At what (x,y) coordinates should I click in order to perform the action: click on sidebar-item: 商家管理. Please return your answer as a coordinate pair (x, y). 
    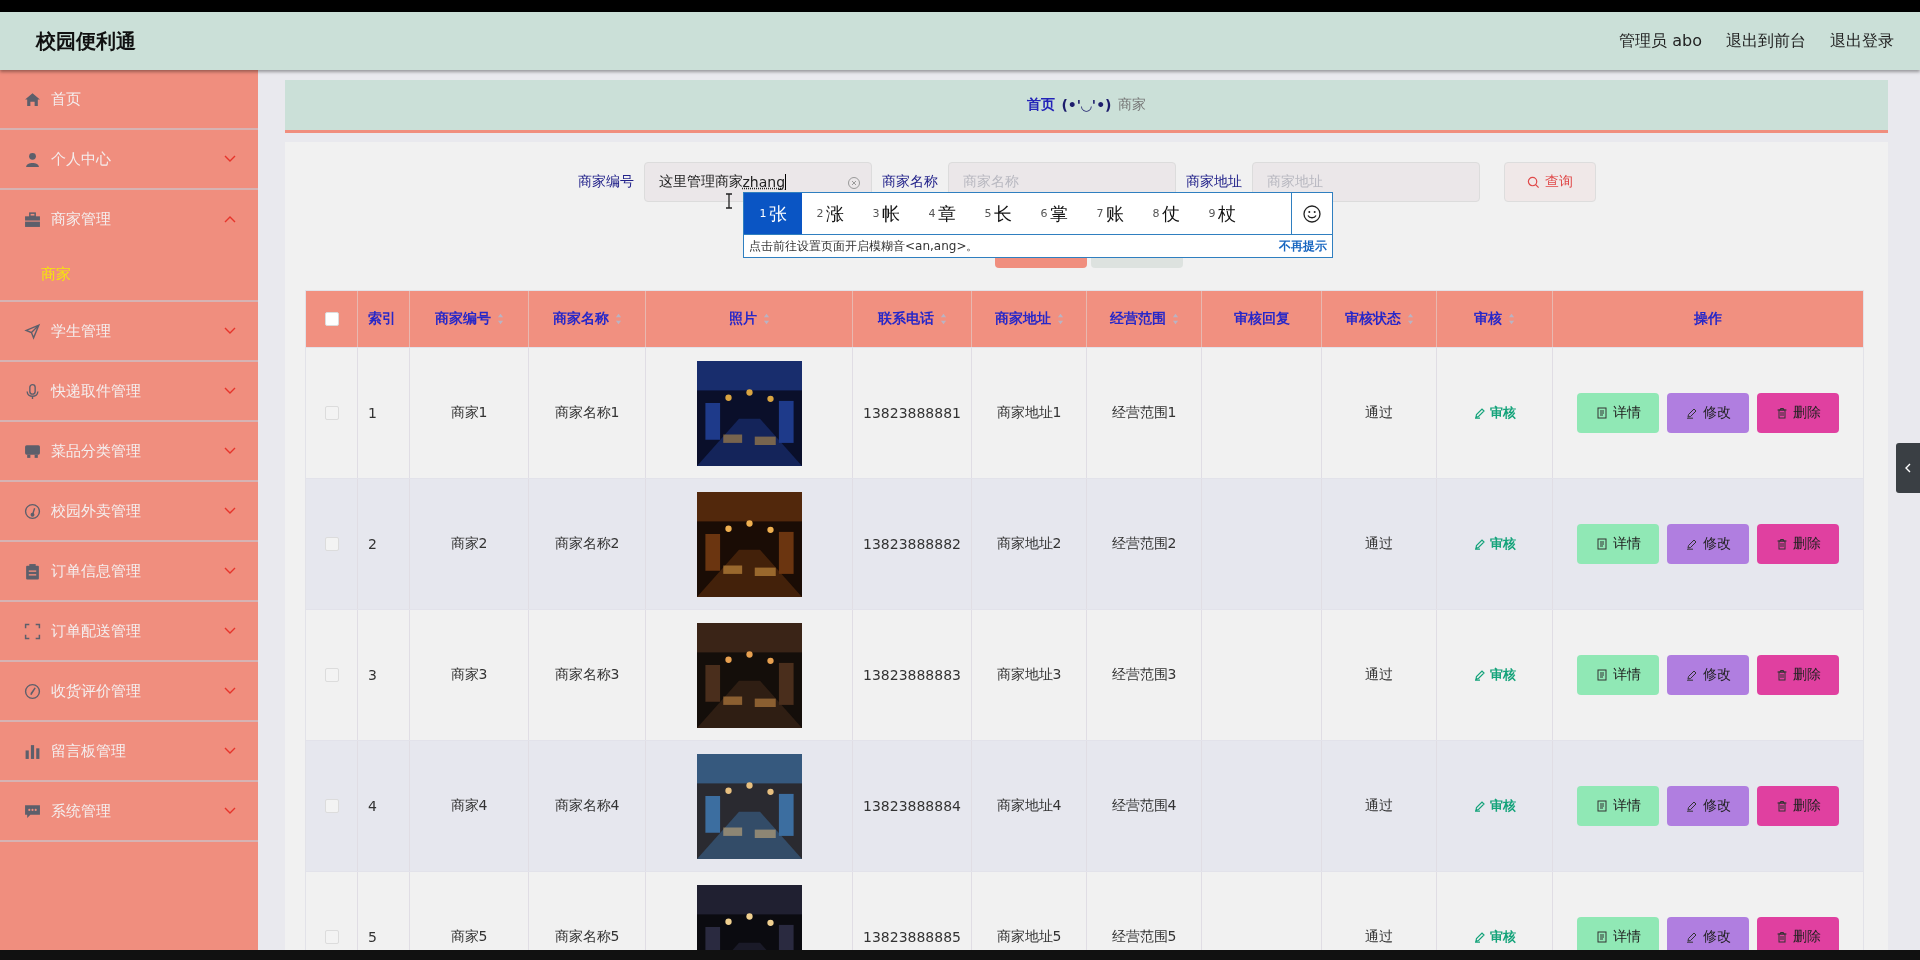
    Looking at the image, I should click on (129, 219).